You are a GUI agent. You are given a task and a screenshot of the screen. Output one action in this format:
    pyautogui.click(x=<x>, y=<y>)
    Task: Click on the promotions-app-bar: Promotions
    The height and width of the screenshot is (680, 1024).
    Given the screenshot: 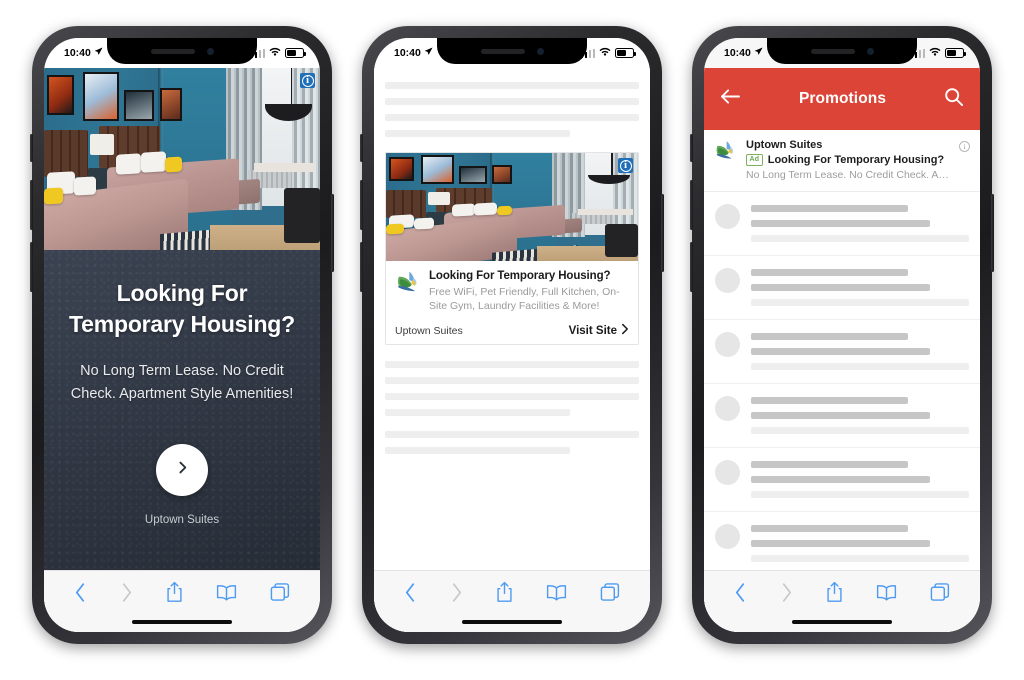 What is the action you would take?
    pyautogui.click(x=842, y=99)
    